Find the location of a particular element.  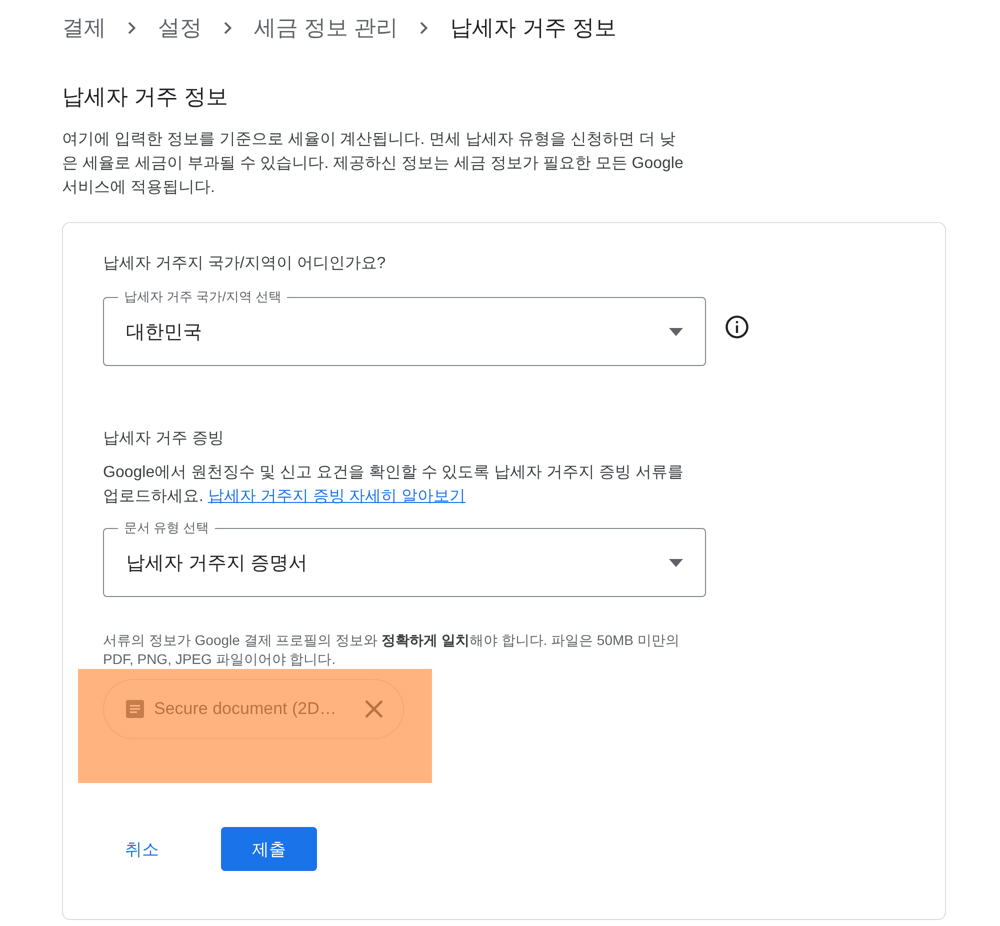

dropdown-field: 납세자 거주 국가/지역 선택 대한민국 is located at coordinates (404, 327).